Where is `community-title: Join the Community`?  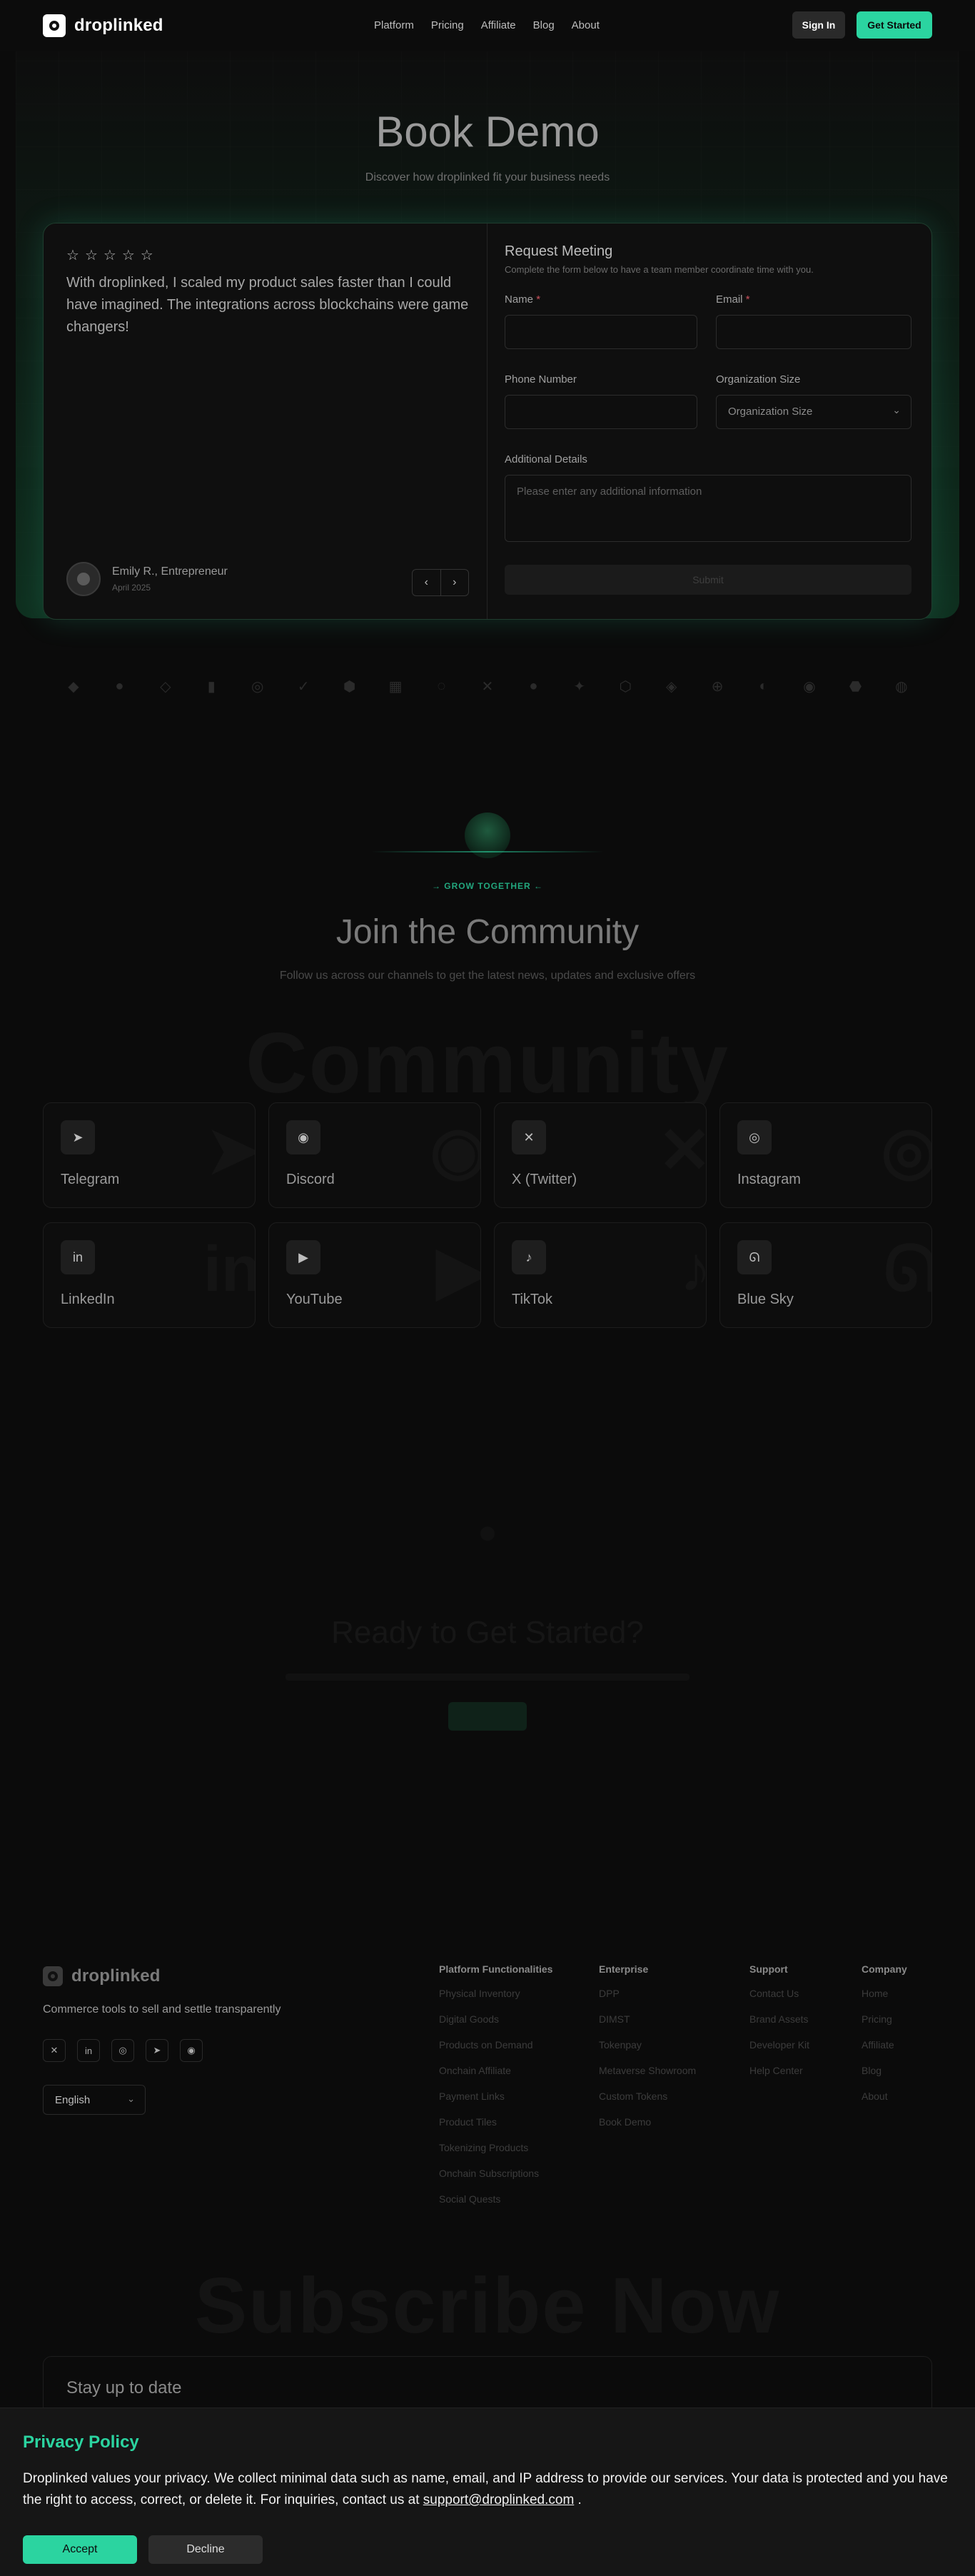 community-title: Join the Community is located at coordinates (487, 932).